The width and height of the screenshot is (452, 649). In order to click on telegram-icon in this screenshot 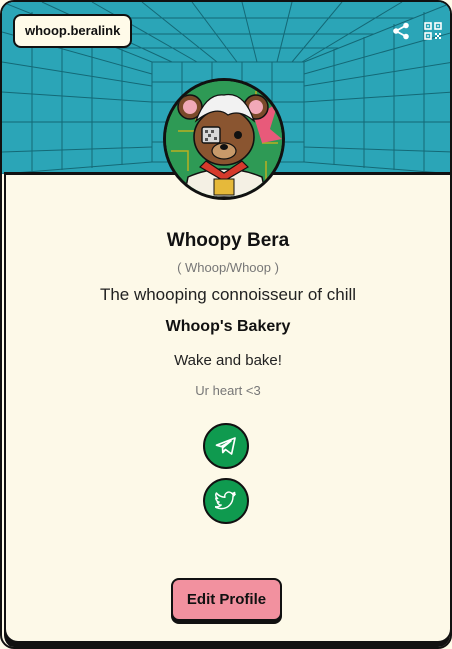, I will do `click(225, 446)`.